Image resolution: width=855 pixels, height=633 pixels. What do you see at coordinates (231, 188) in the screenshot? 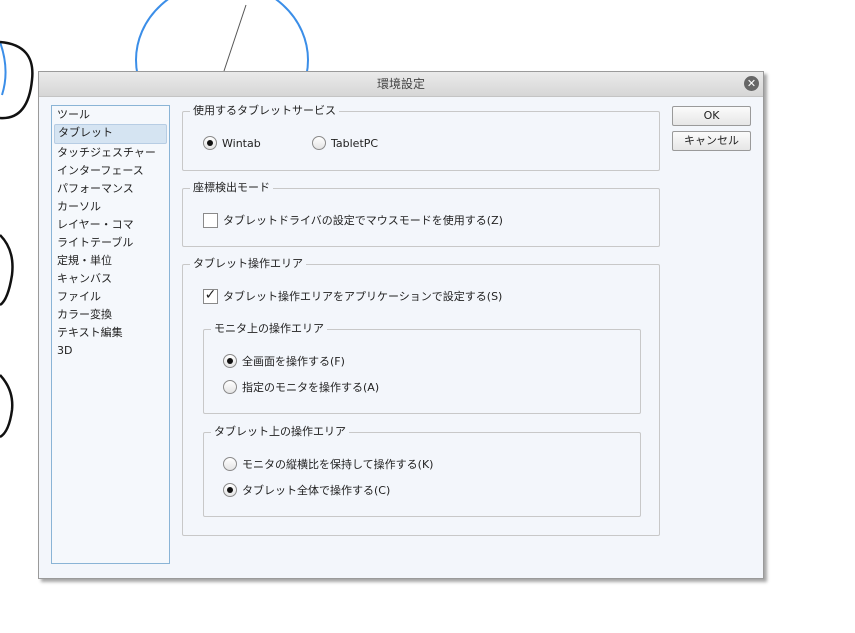
I see `group-title: 座標検出モード` at bounding box center [231, 188].